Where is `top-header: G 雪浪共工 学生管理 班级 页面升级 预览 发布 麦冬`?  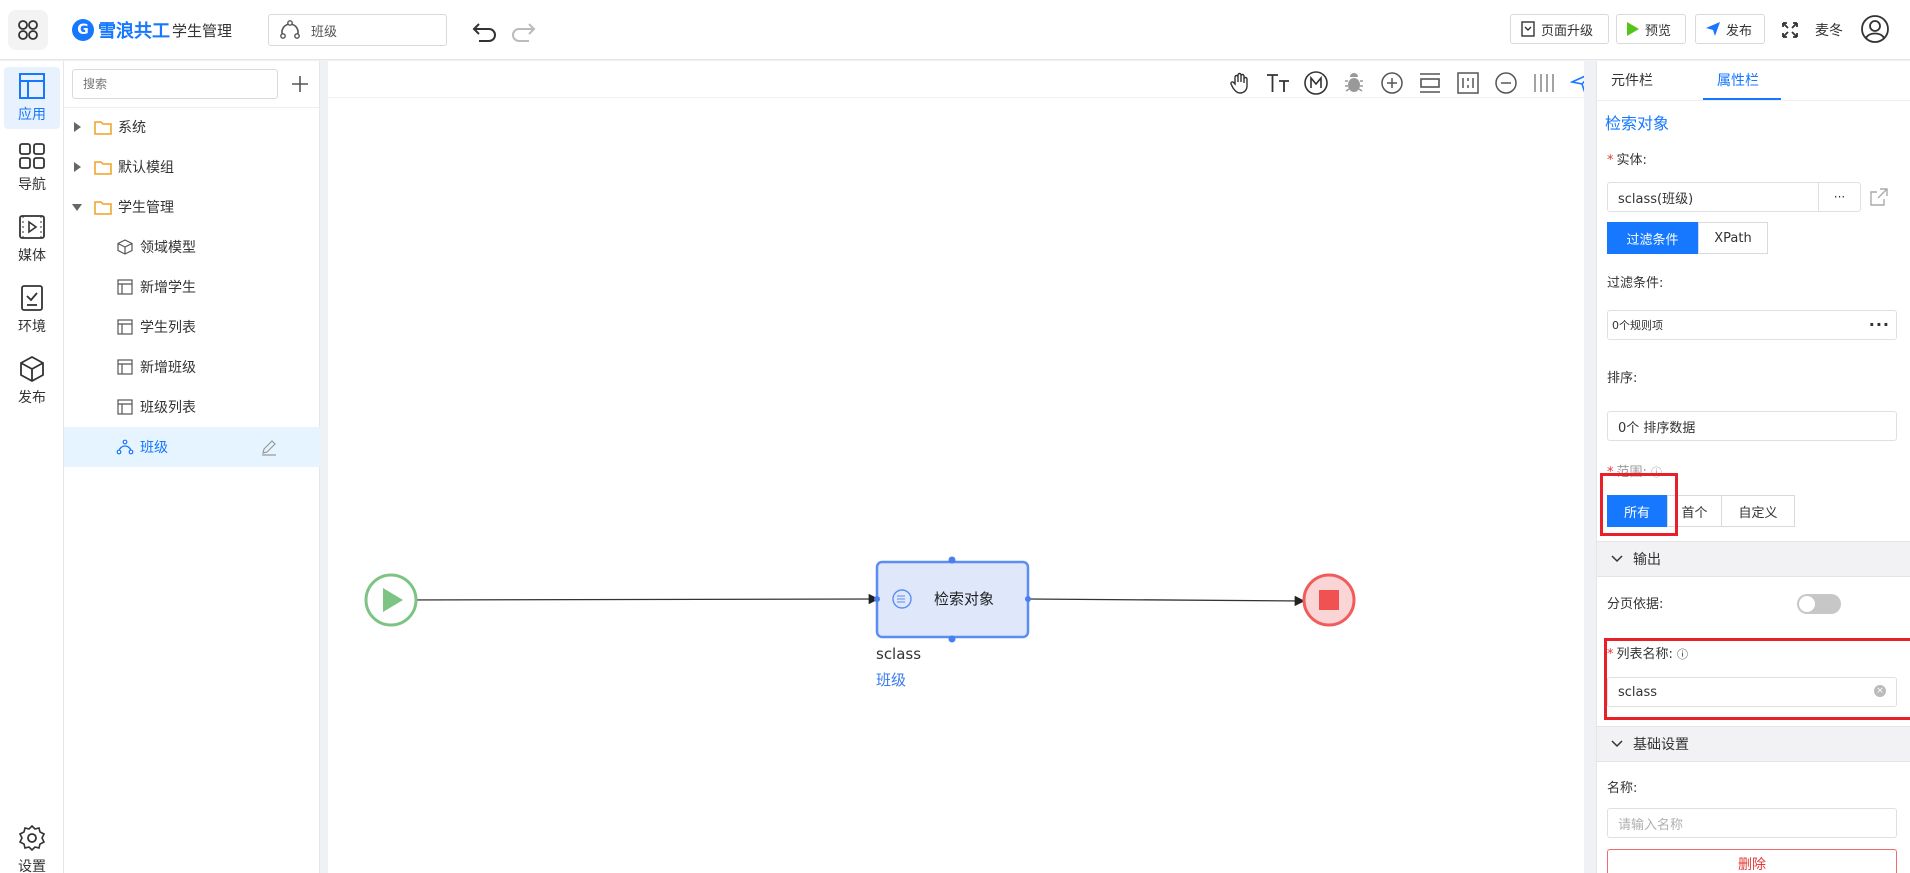
top-header: G 雪浪共工 学生管理 班级 页面升级 预览 发布 麦冬 is located at coordinates (955, 30).